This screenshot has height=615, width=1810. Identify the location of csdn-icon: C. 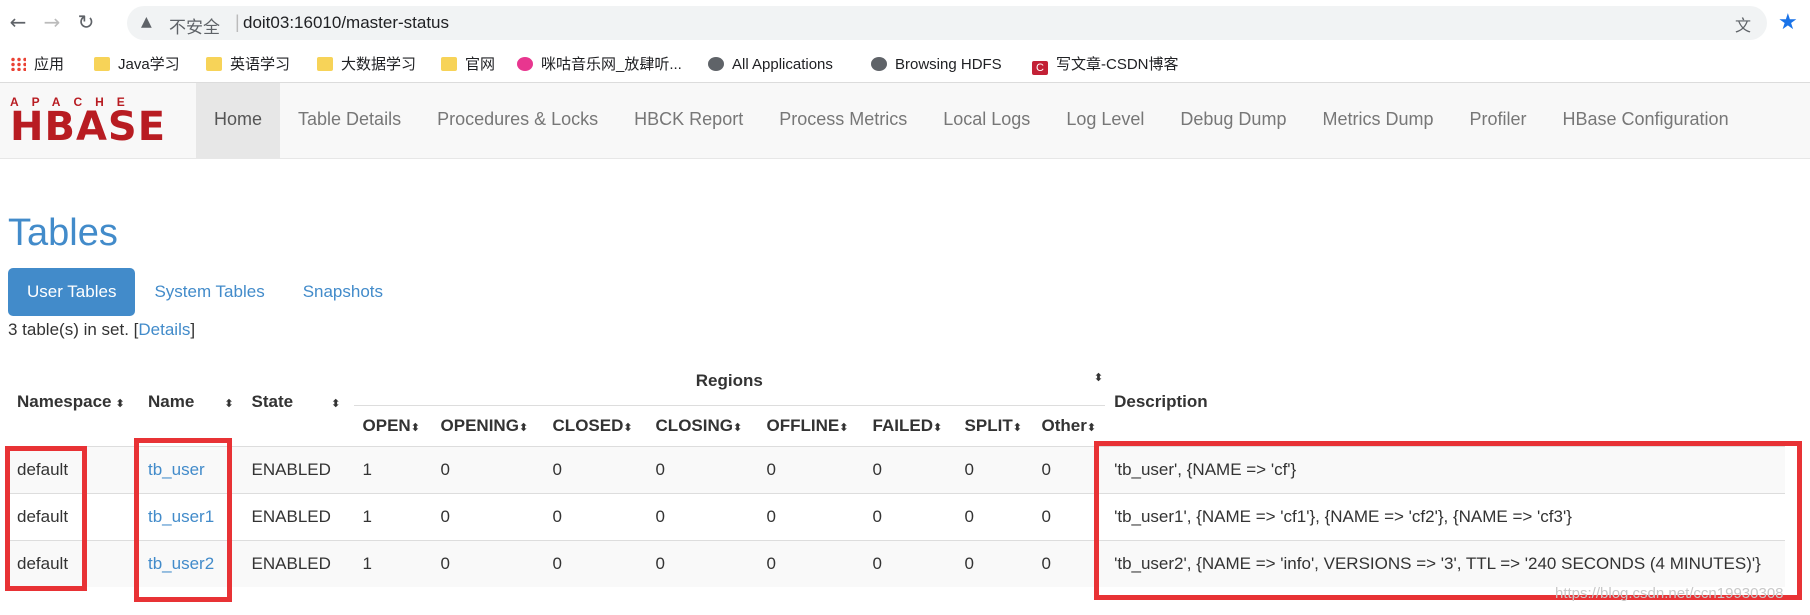
(1040, 68).